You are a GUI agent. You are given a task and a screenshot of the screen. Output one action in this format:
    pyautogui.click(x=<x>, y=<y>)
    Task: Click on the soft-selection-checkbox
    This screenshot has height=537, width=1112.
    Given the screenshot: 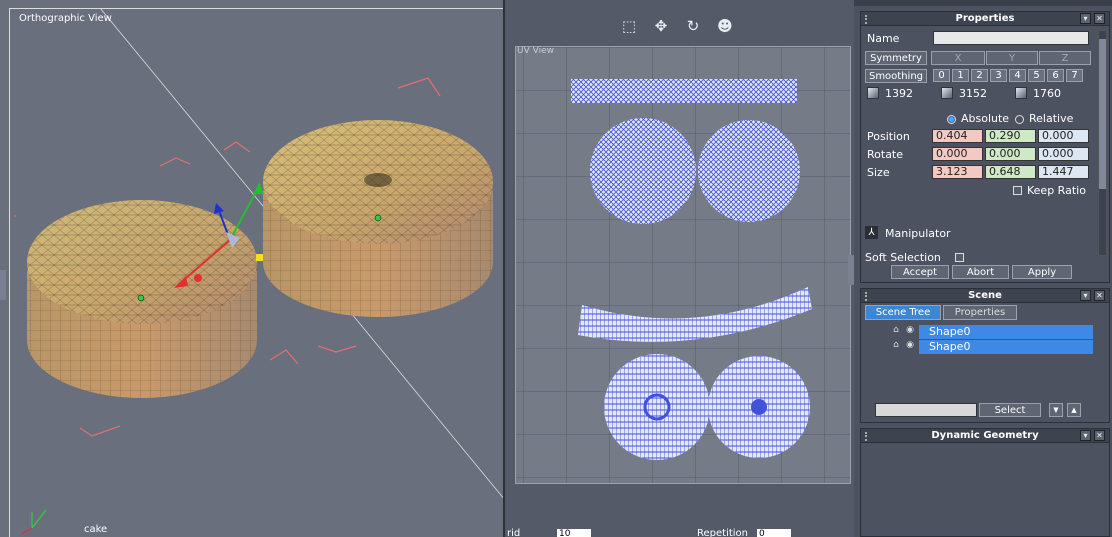 What is the action you would take?
    pyautogui.click(x=959, y=257)
    